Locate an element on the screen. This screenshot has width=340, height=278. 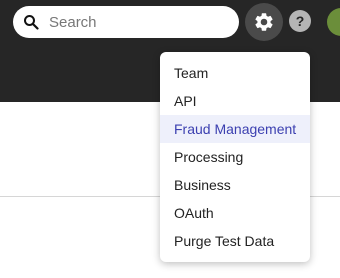
menu-item-fraud-management: Fraud Management is located at coordinates (235, 129).